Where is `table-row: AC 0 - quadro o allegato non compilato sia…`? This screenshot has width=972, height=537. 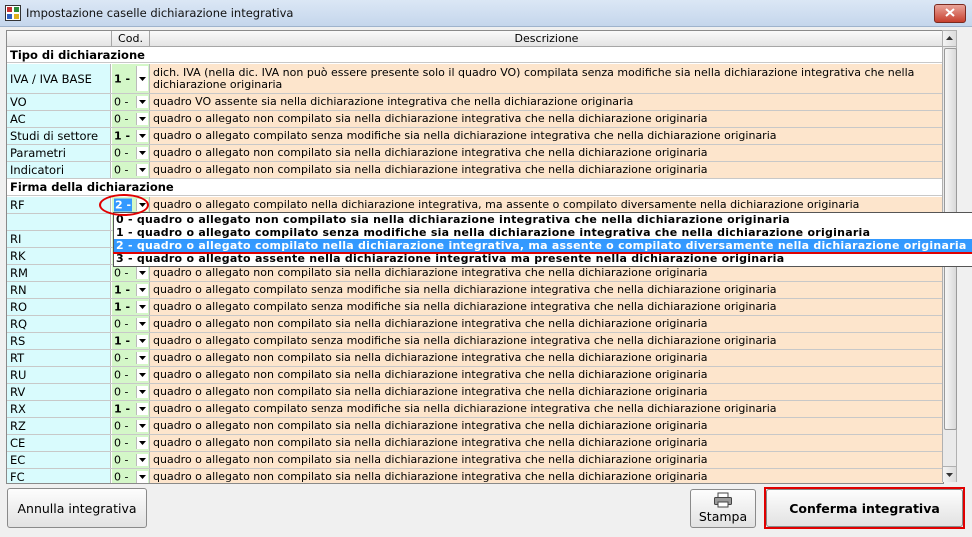
table-row: AC 0 - quadro o allegato non compilato sia… is located at coordinates (475, 119).